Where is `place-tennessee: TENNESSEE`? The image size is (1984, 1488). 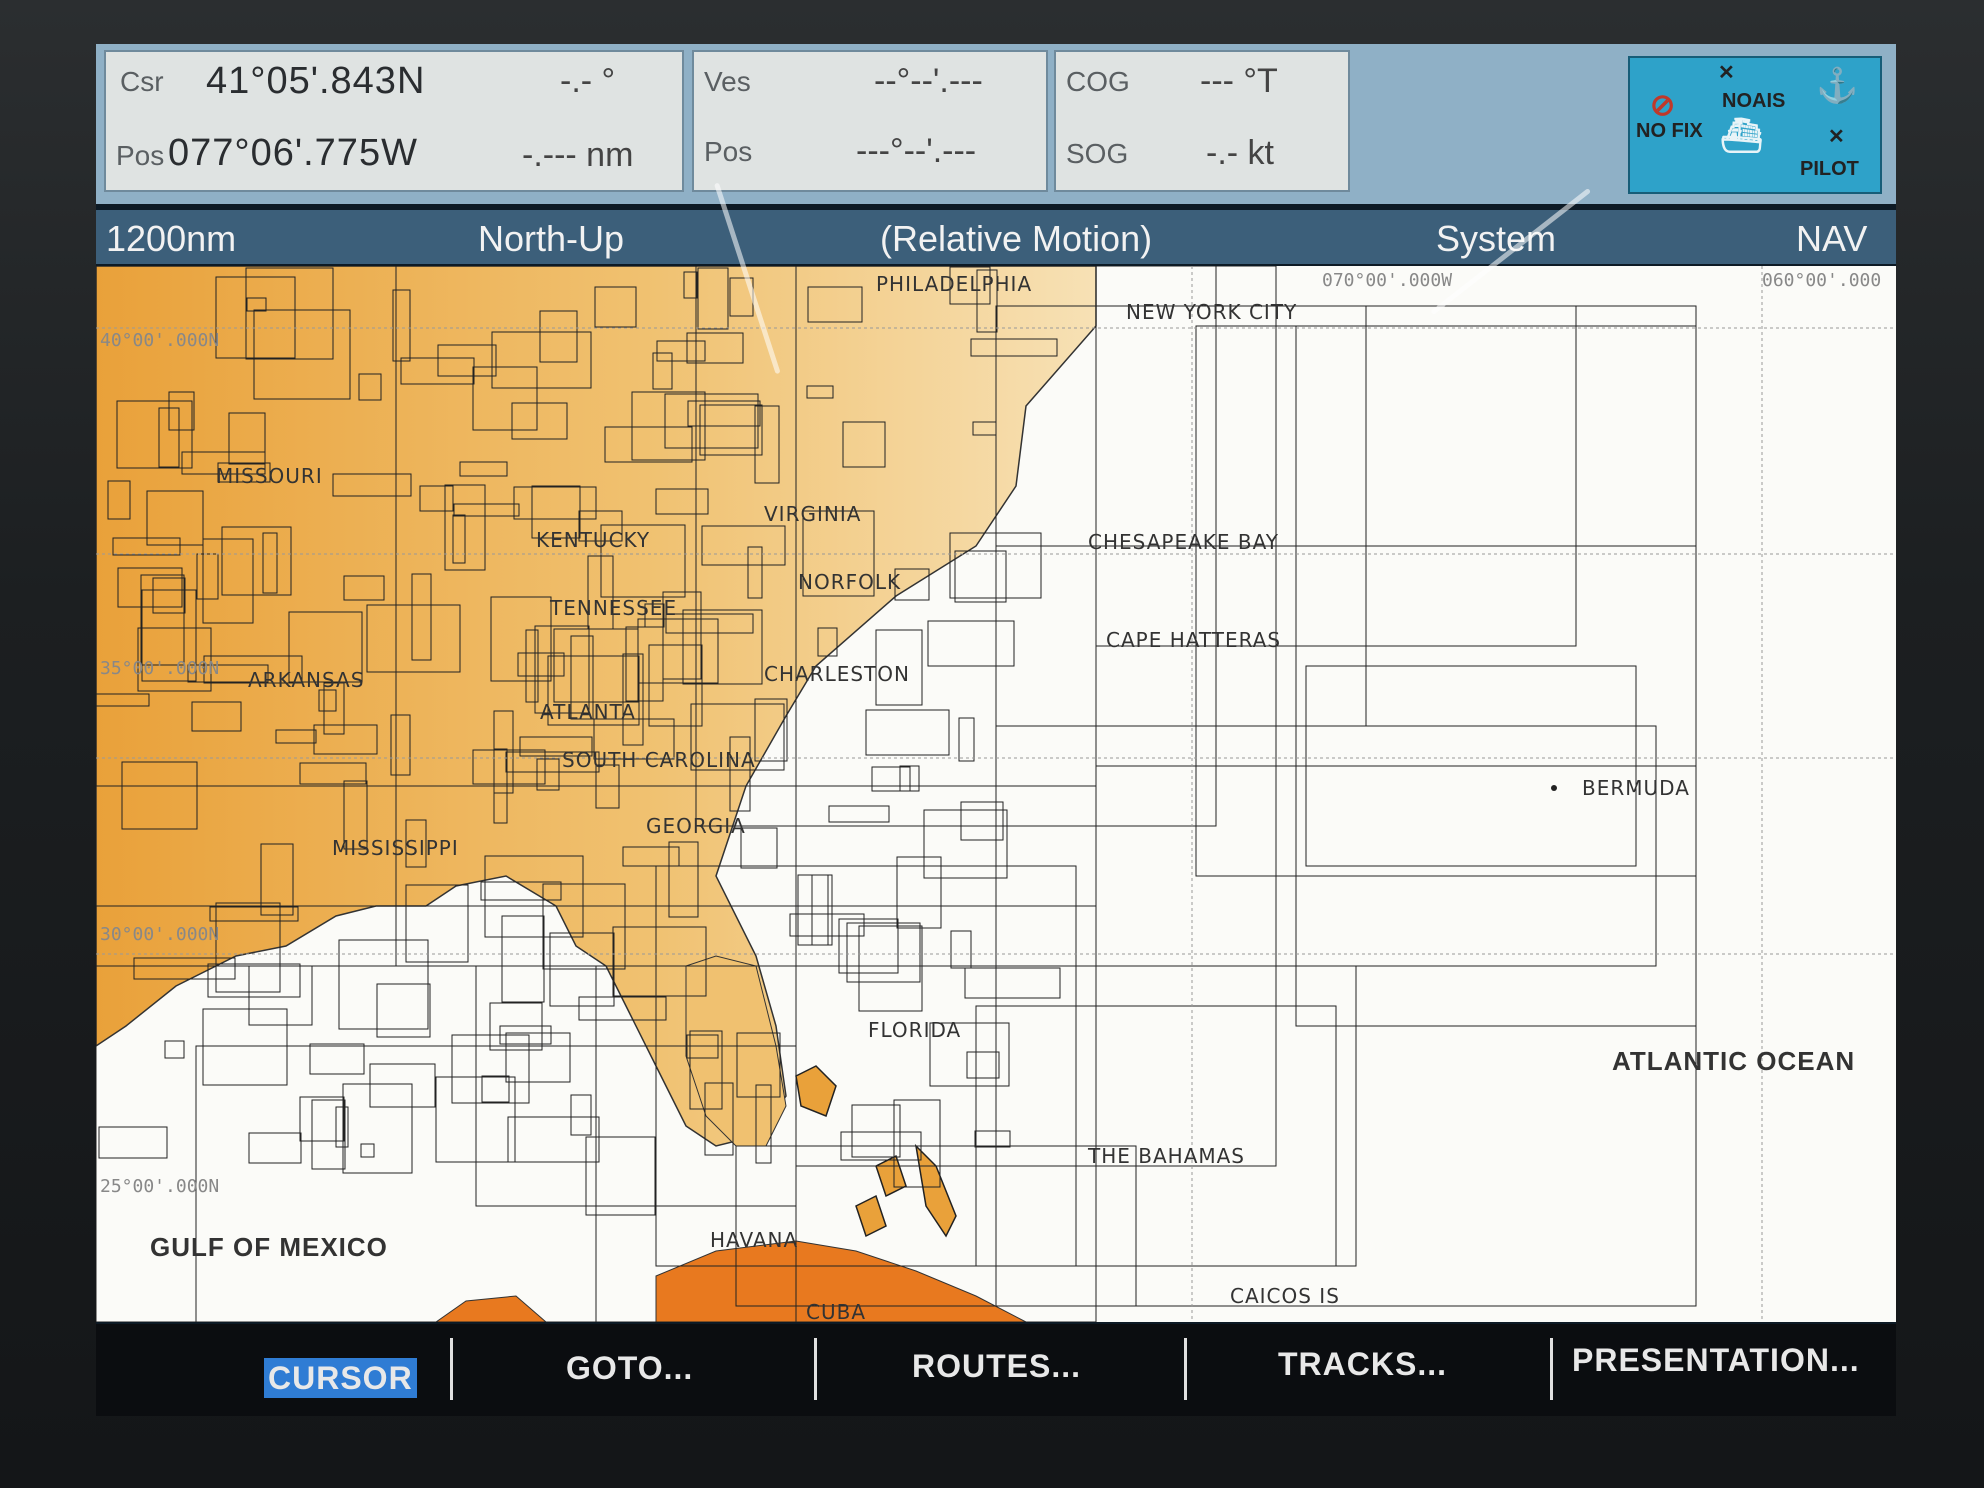 place-tennessee: TENNESSEE is located at coordinates (614, 608).